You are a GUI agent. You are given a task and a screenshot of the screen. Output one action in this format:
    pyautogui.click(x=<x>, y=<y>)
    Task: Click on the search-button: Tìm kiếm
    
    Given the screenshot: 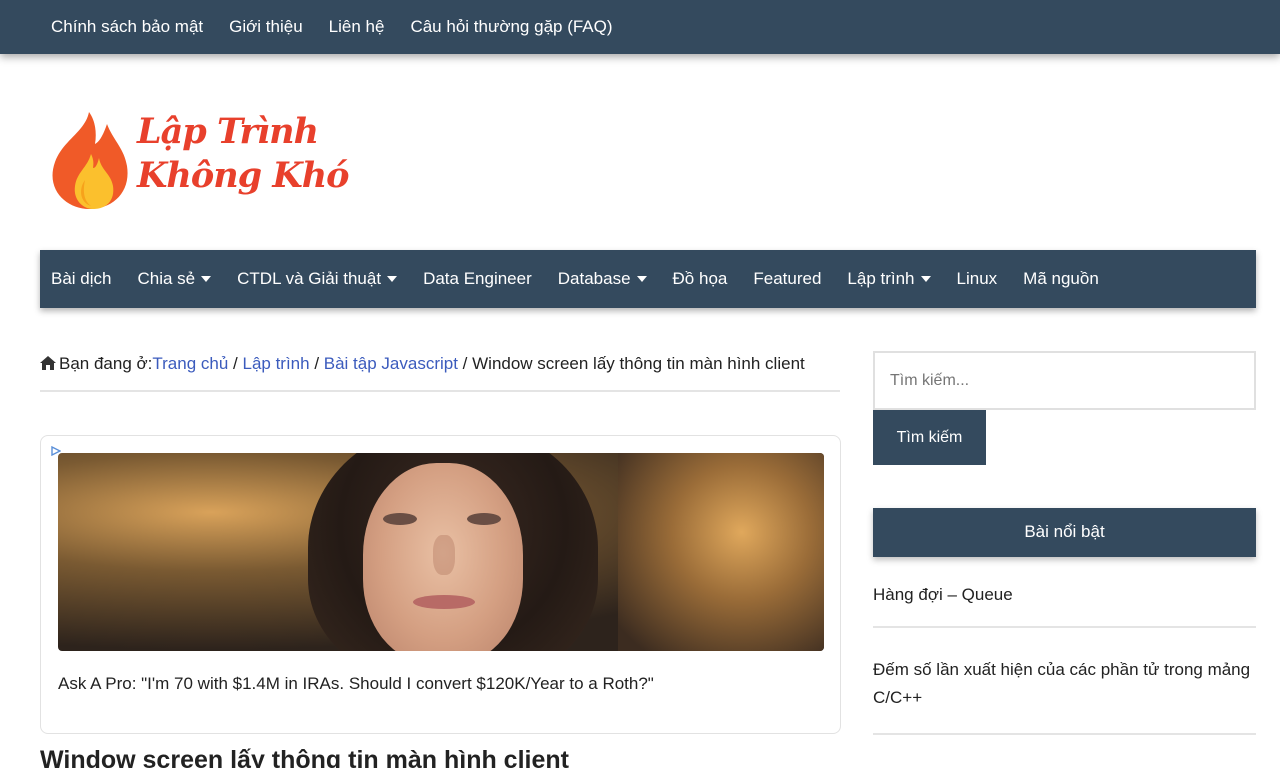 What is the action you would take?
    pyautogui.click(x=929, y=437)
    